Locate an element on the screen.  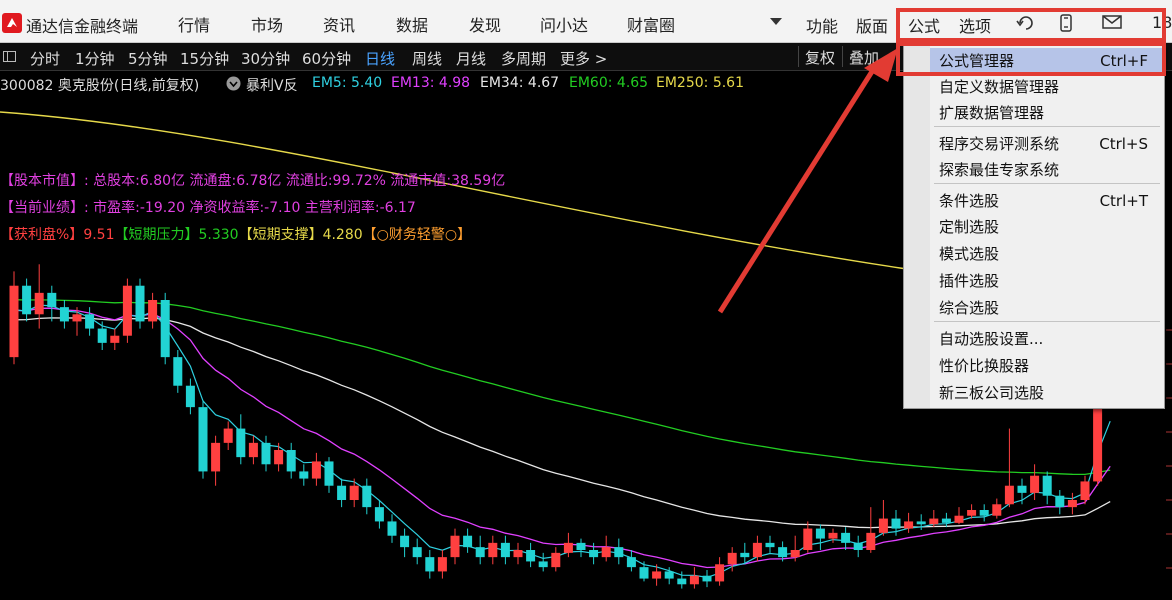
menu-item-4: 探索最佳专家系统 is located at coordinates (1046, 170).